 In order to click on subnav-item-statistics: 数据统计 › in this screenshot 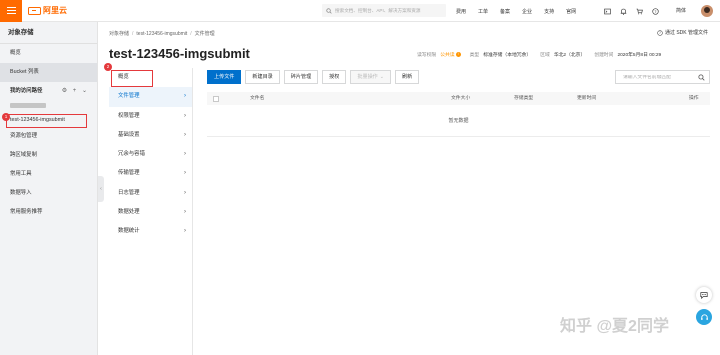, I will do `click(150, 231)`.